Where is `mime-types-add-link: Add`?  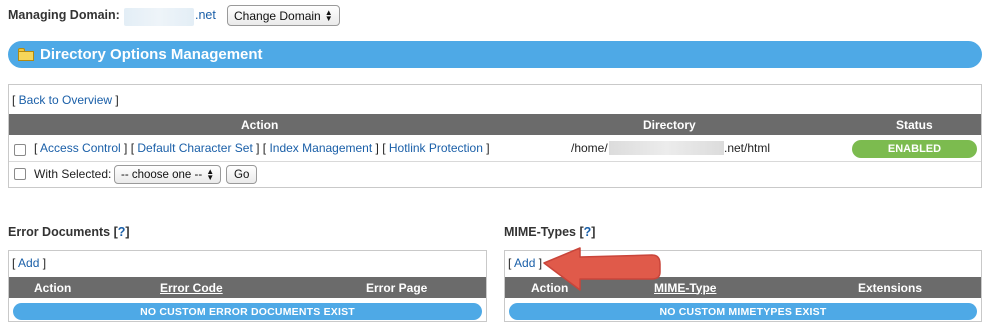
mime-types-add-link: Add is located at coordinates (524, 263).